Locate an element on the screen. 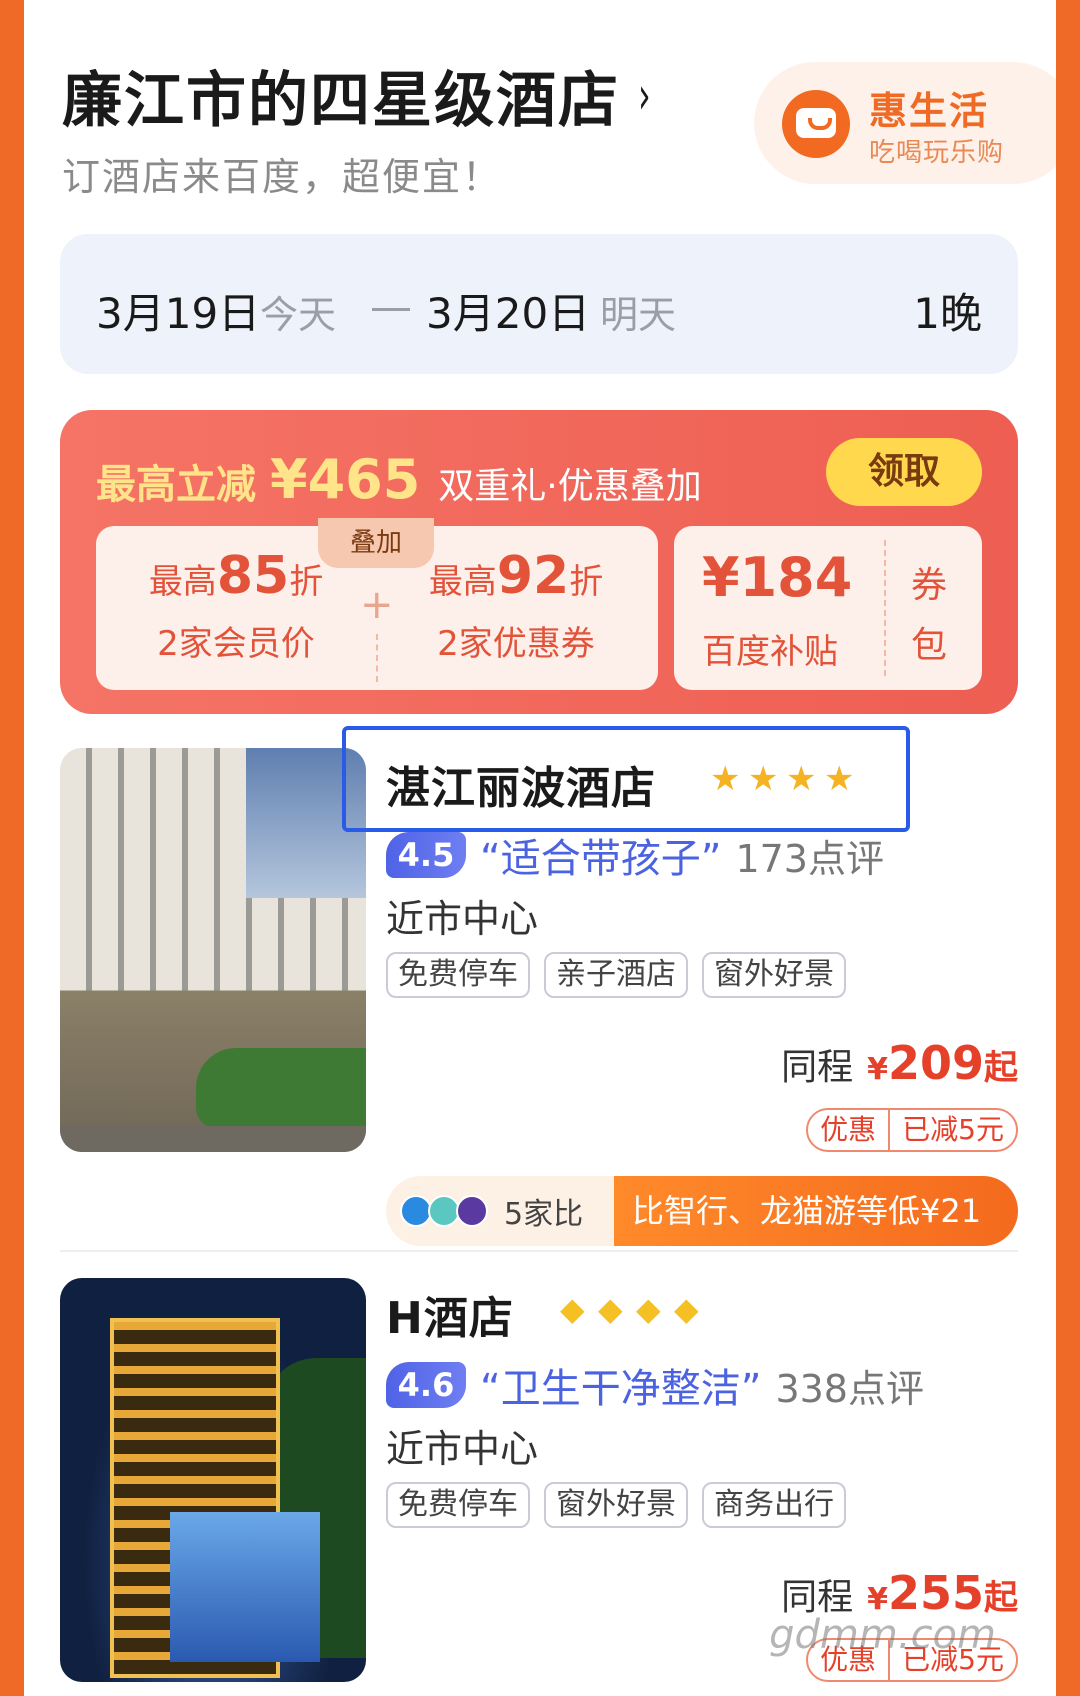  member-discount: 最高85折 2家会员价 is located at coordinates (236, 605).